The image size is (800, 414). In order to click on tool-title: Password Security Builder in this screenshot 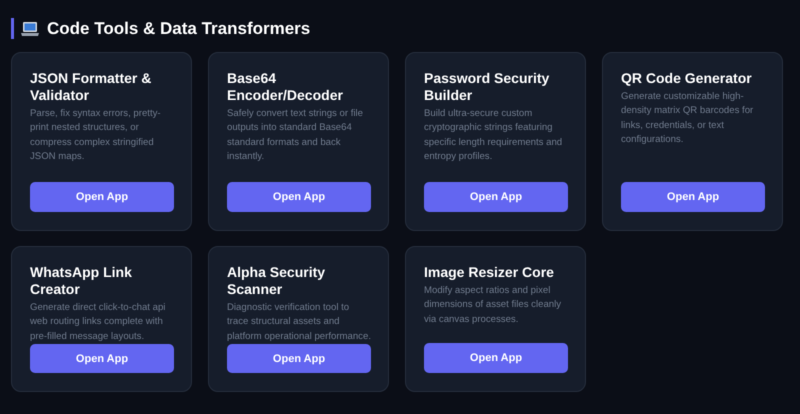, I will do `click(487, 87)`.